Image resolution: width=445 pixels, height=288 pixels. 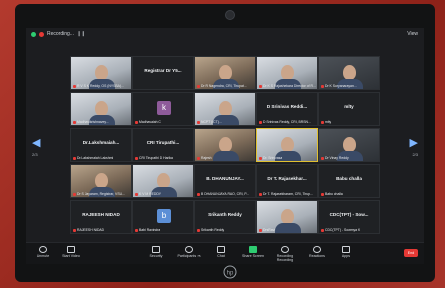 What do you see at coordinates (150, 230) in the screenshot?
I see `participant-name-text: Babi Ravindra` at bounding box center [150, 230].